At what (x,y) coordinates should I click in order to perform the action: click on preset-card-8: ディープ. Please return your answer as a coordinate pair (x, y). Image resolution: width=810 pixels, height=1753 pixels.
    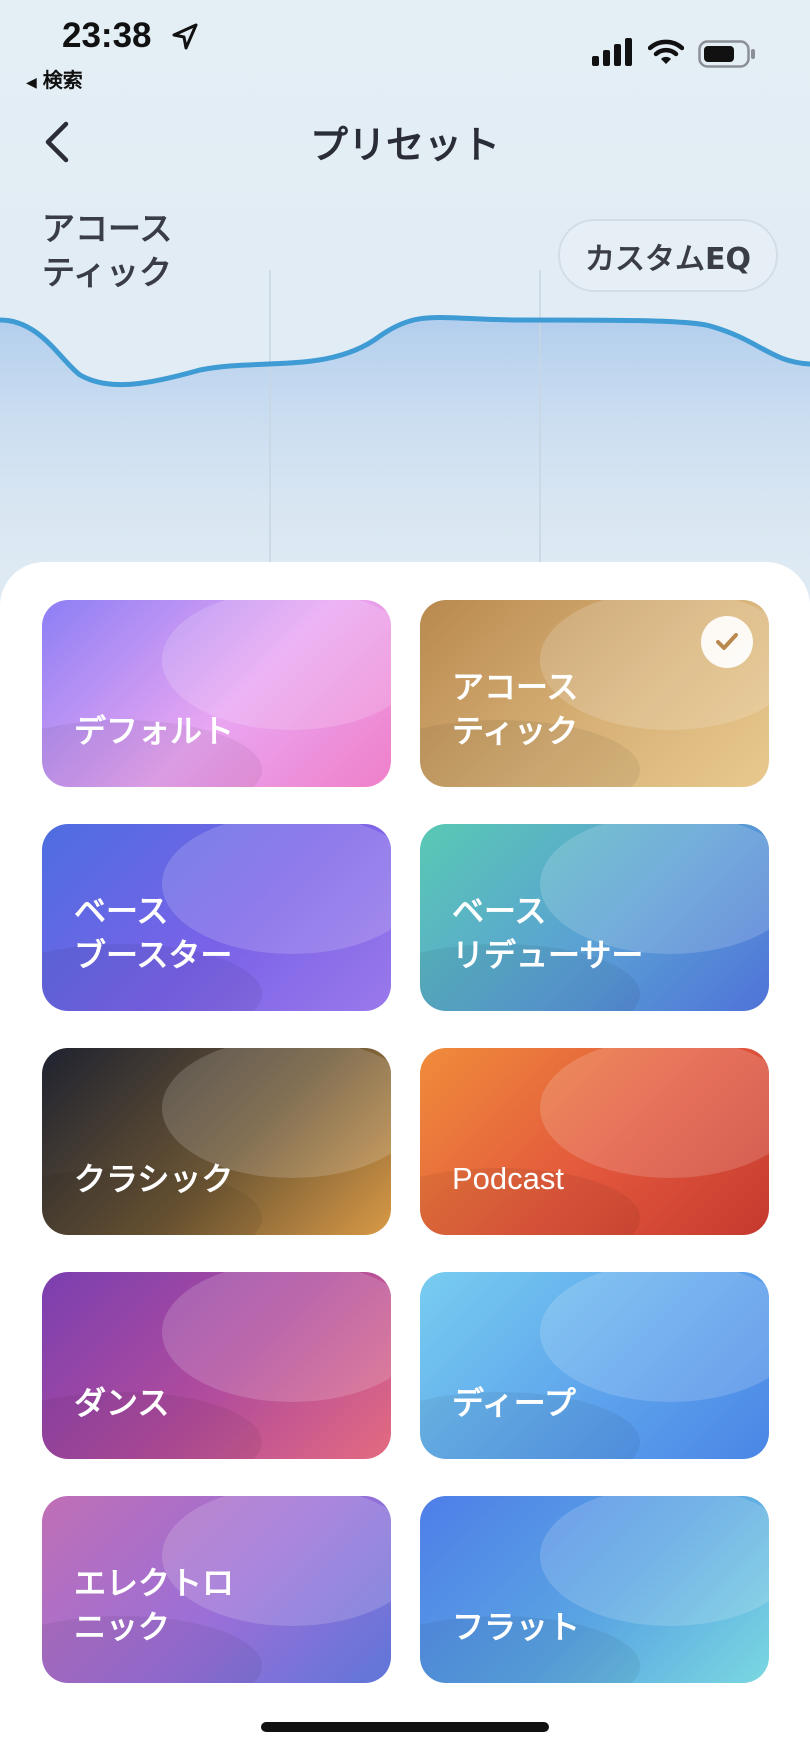
    Looking at the image, I should click on (594, 1365).